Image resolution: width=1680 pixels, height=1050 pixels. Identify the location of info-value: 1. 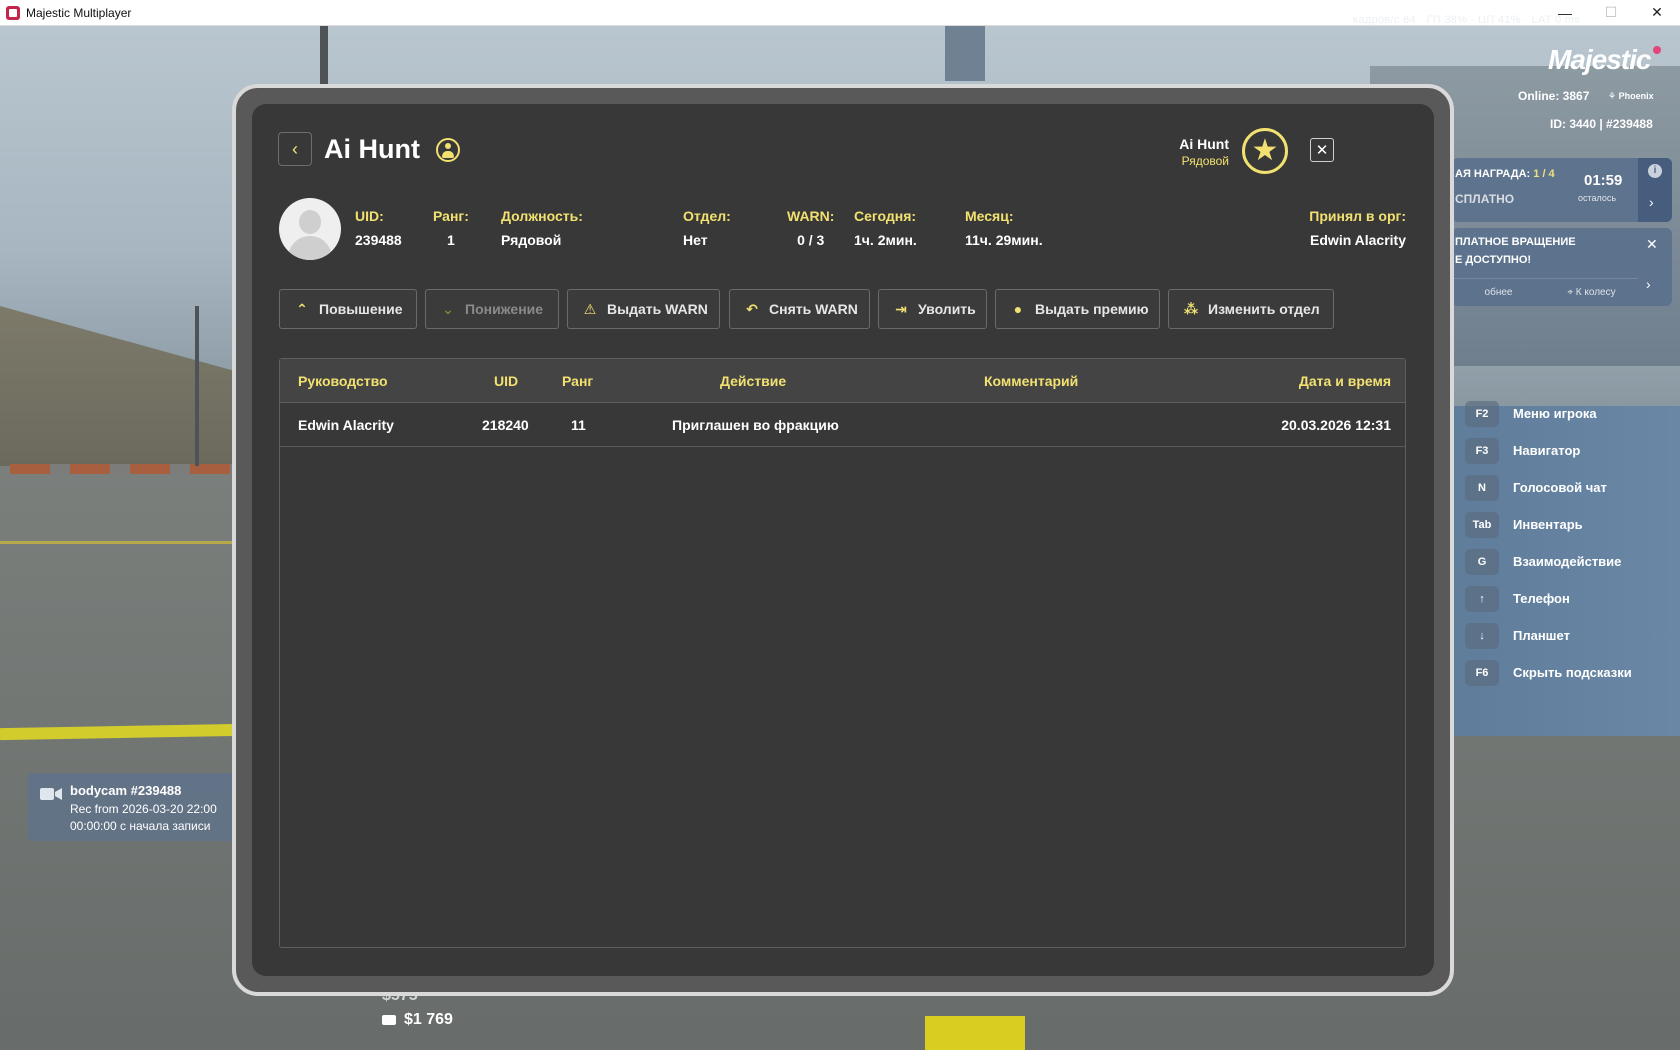
(451, 240).